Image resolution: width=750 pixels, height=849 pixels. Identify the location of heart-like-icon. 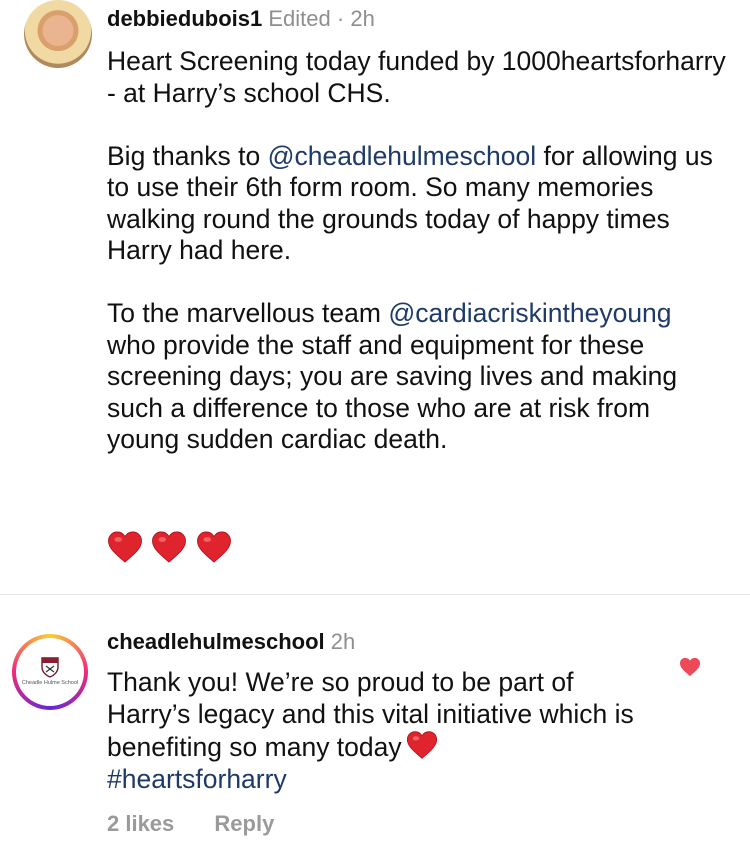
(690, 667).